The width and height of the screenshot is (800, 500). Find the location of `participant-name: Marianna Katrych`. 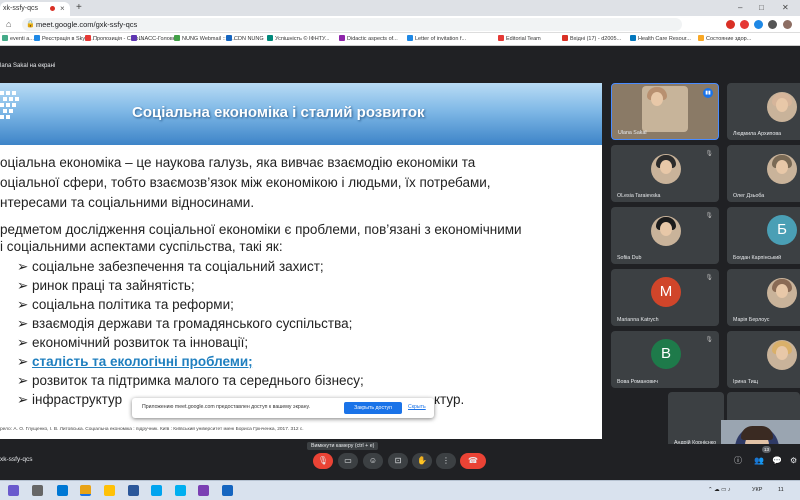

participant-name: Marianna Katrych is located at coordinates (638, 320).